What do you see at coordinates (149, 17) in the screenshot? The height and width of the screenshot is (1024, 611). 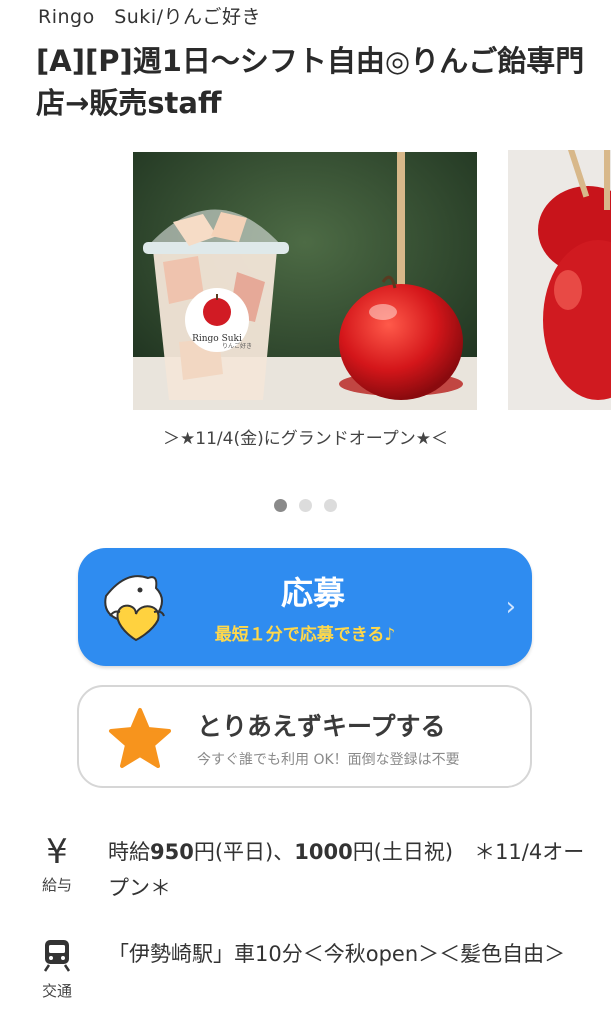 I see `company-name: Ringo Suki/りんご好き` at bounding box center [149, 17].